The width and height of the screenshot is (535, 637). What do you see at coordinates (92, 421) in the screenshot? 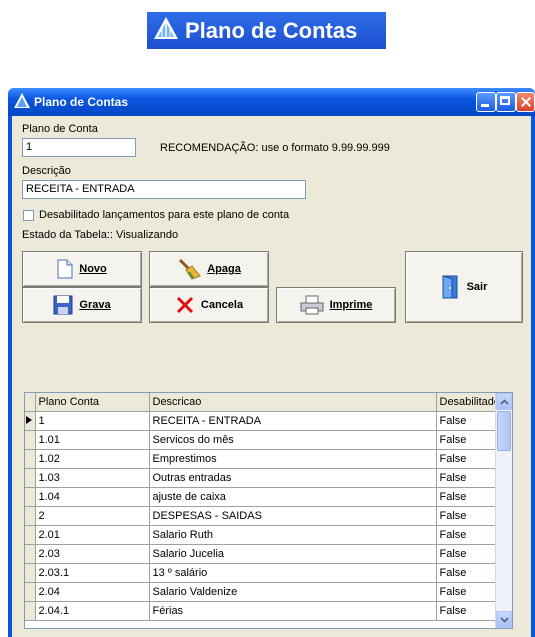
I see `cell-plano-conta: 1` at bounding box center [92, 421].